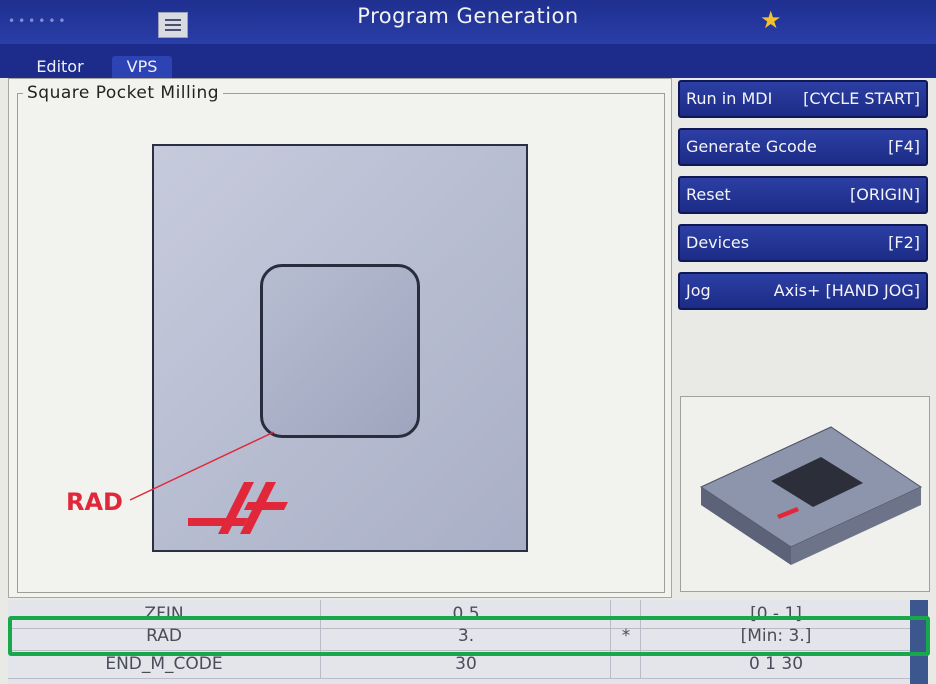 Image resolution: width=936 pixels, height=684 pixels. What do you see at coordinates (803, 195) in the screenshot?
I see `reset-button: Reset [ORIGIN]` at bounding box center [803, 195].